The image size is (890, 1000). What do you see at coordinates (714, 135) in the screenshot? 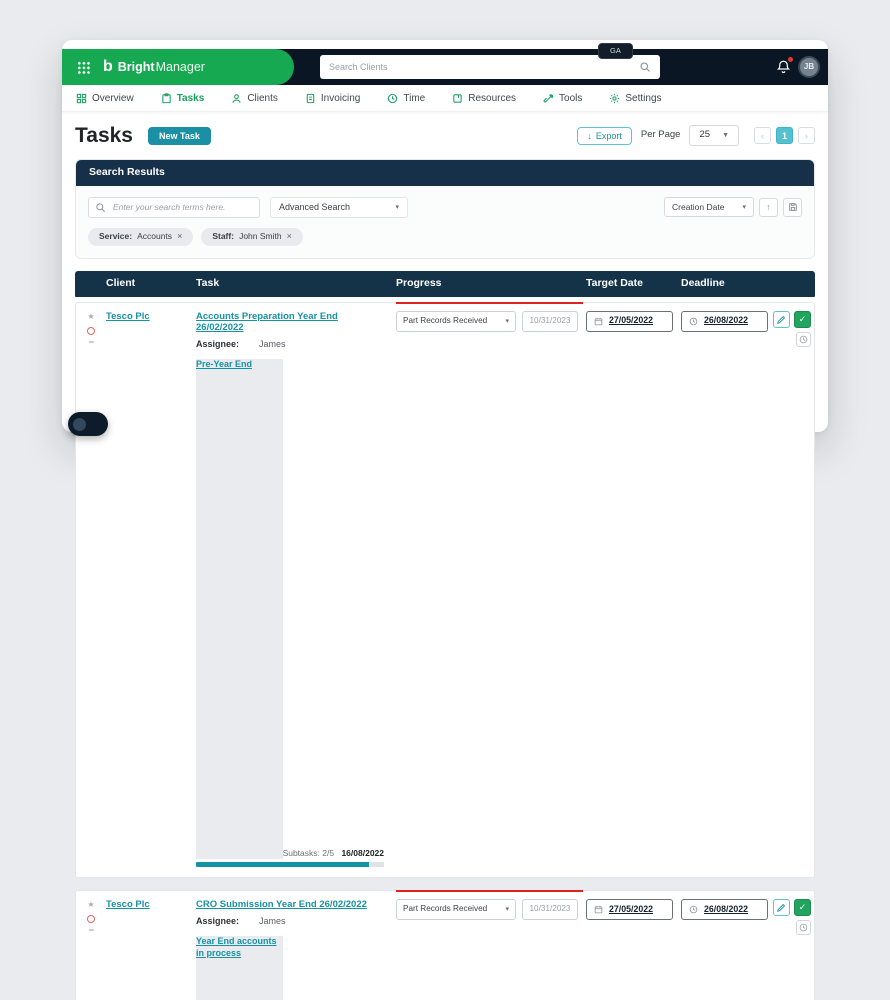
I see `per-page-select: 25 ▼` at bounding box center [714, 135].